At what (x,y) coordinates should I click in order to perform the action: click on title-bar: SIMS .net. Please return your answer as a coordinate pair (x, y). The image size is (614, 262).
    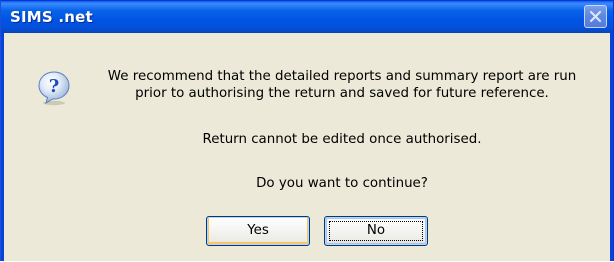
    Looking at the image, I should click on (307, 17).